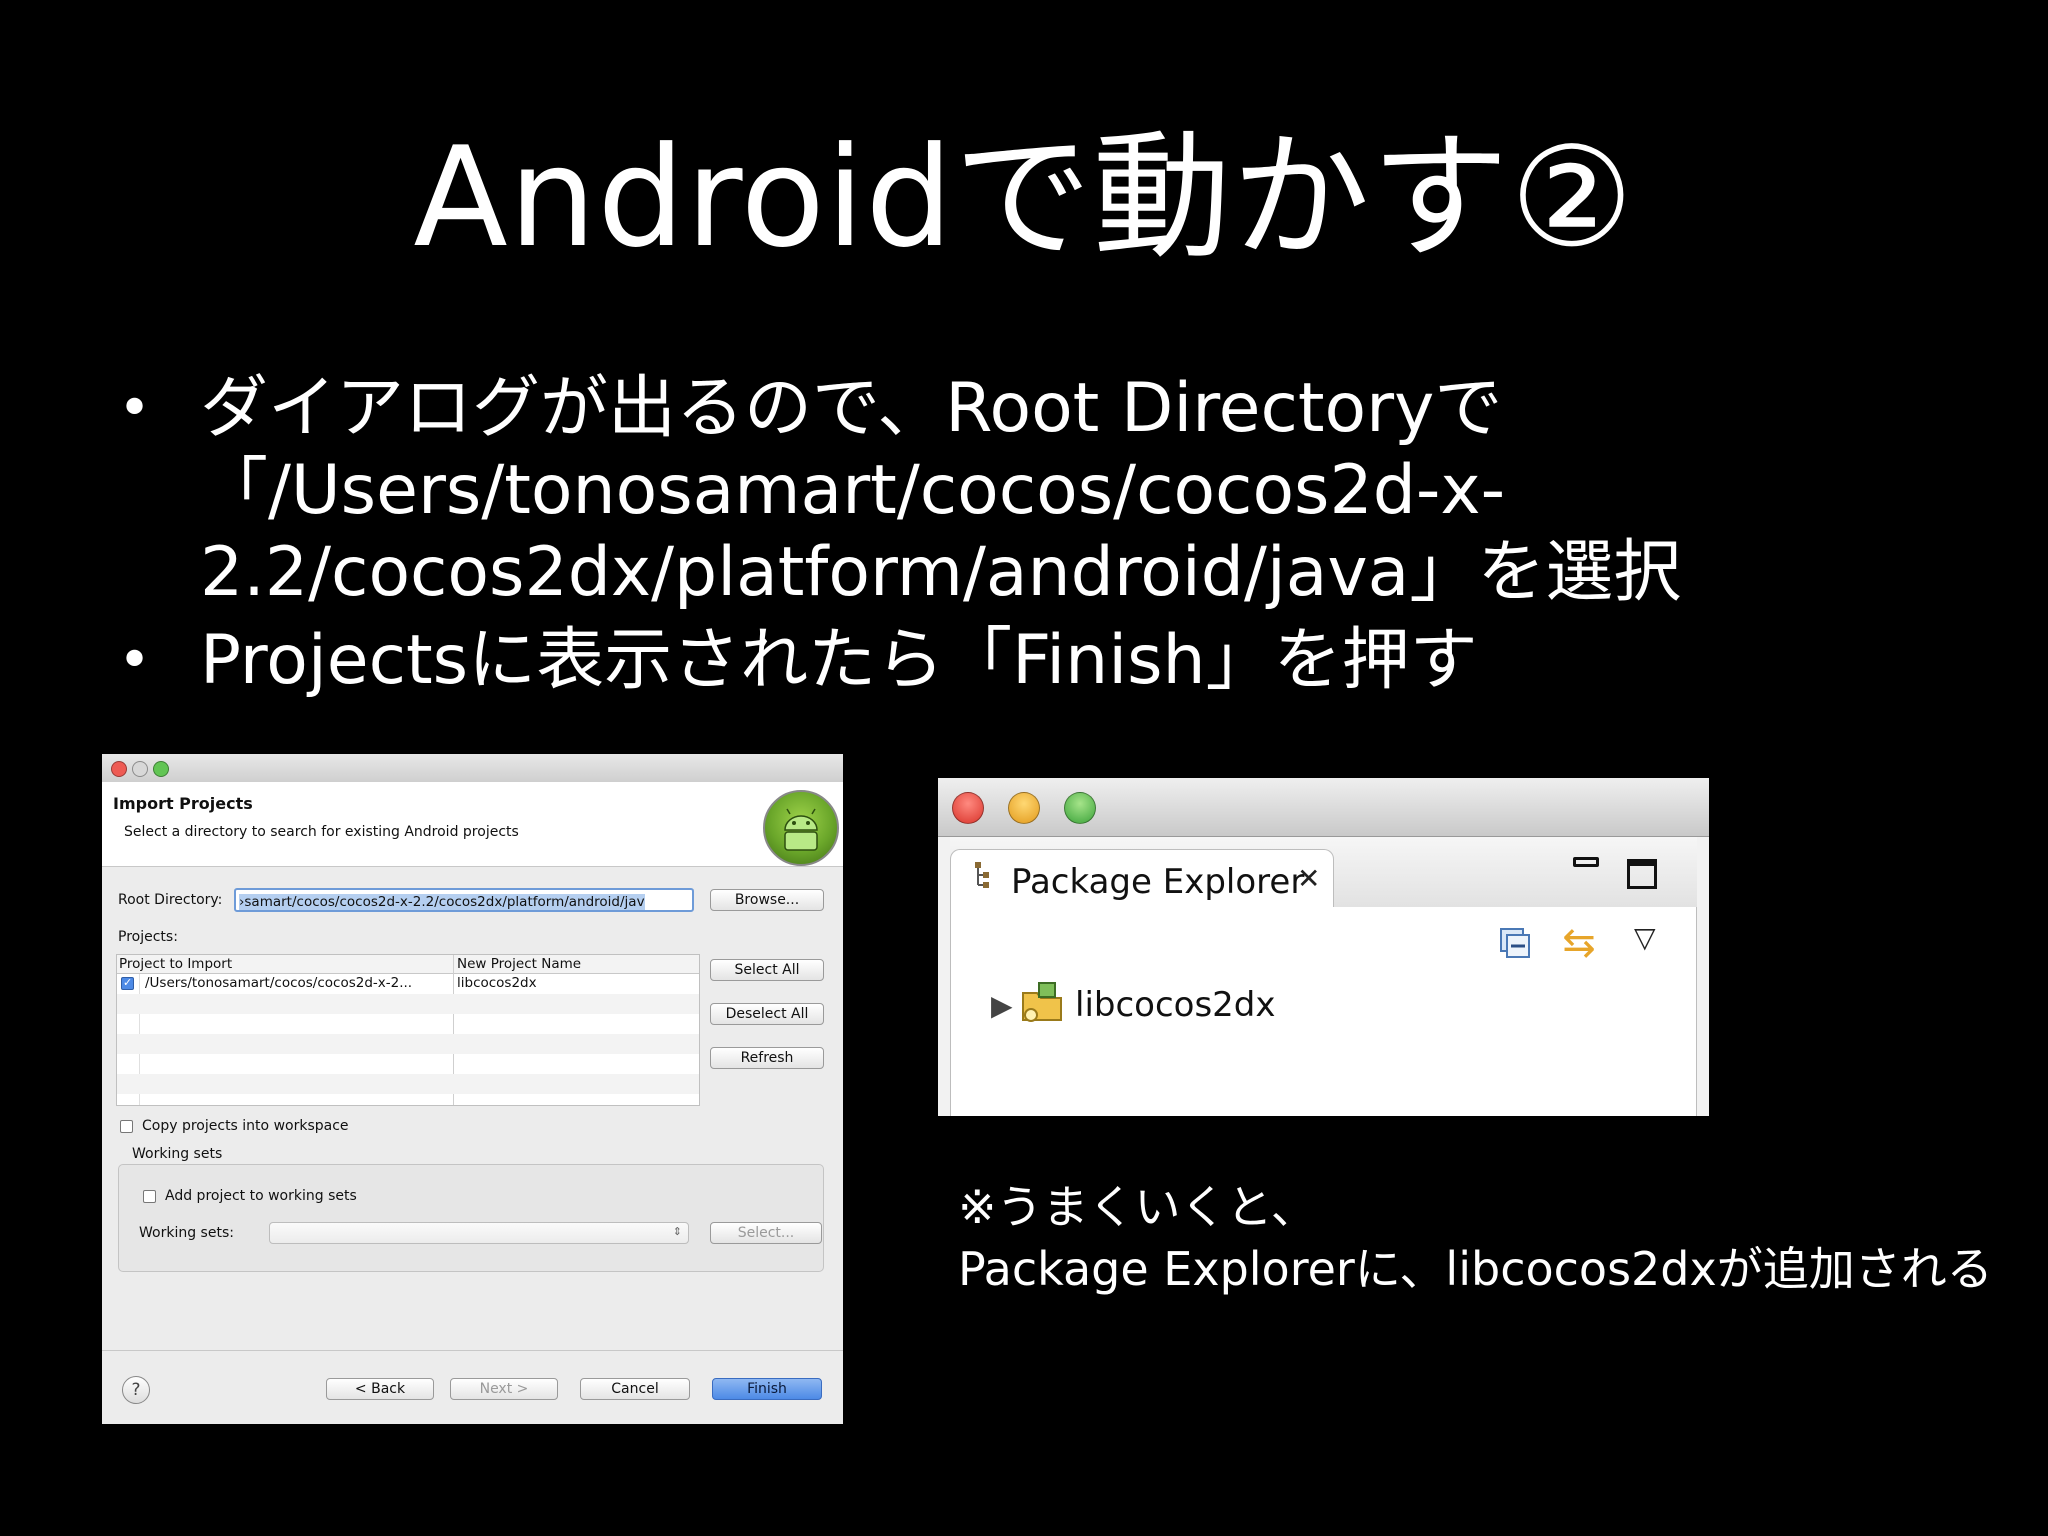 This screenshot has width=2048, height=1536. I want to click on add-to-working-sets-label: Add project to working sets, so click(261, 1196).